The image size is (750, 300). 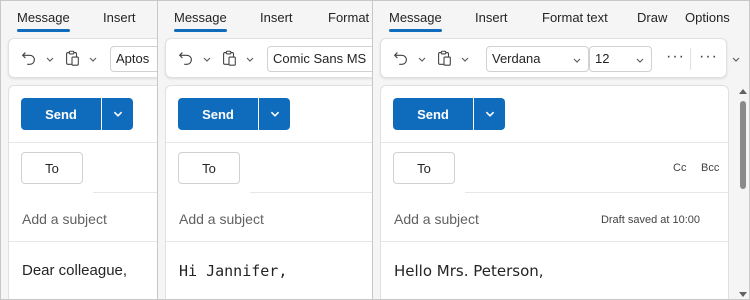 I want to click on tab-format-text: Format text, so click(x=575, y=17).